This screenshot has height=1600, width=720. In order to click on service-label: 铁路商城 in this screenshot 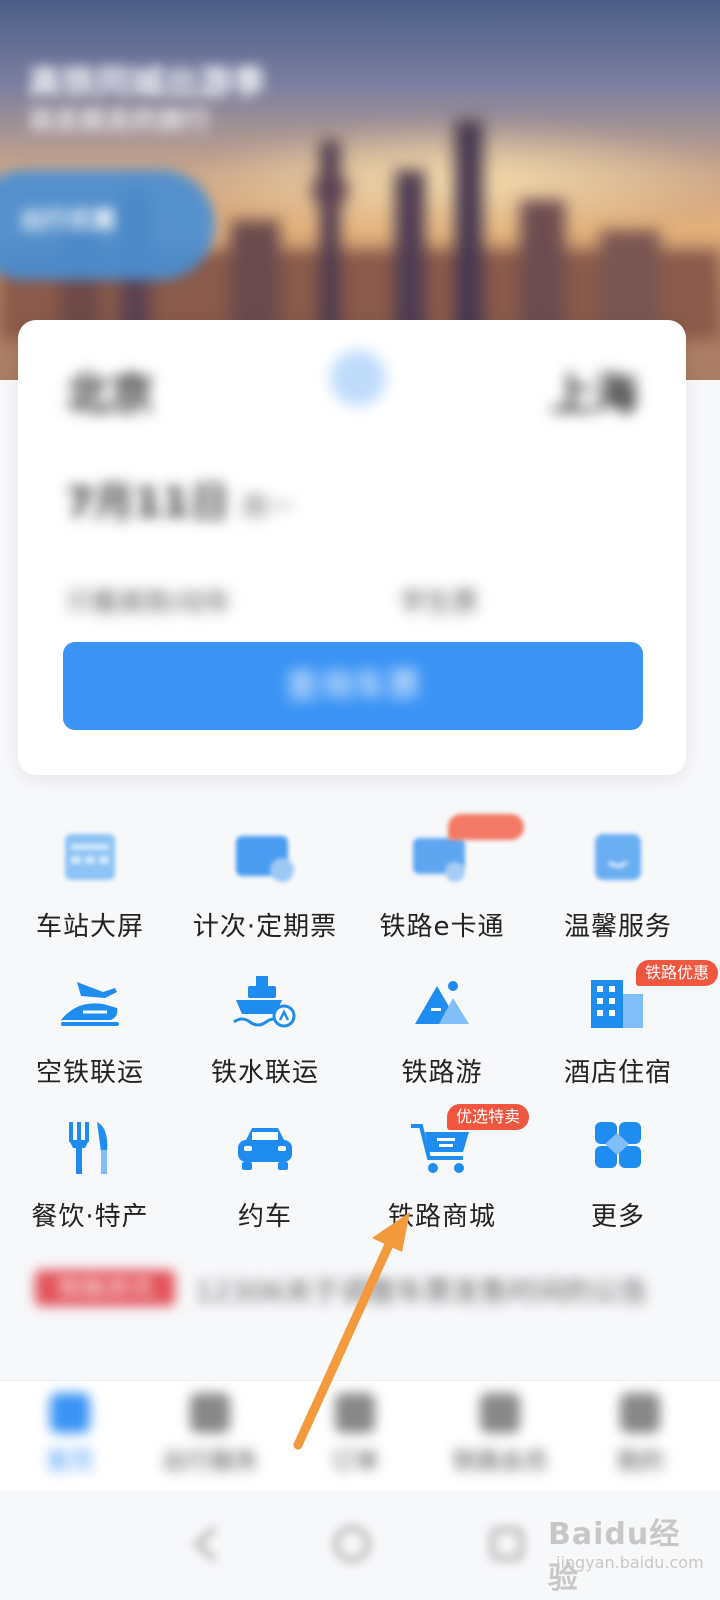, I will do `click(441, 1217)`.